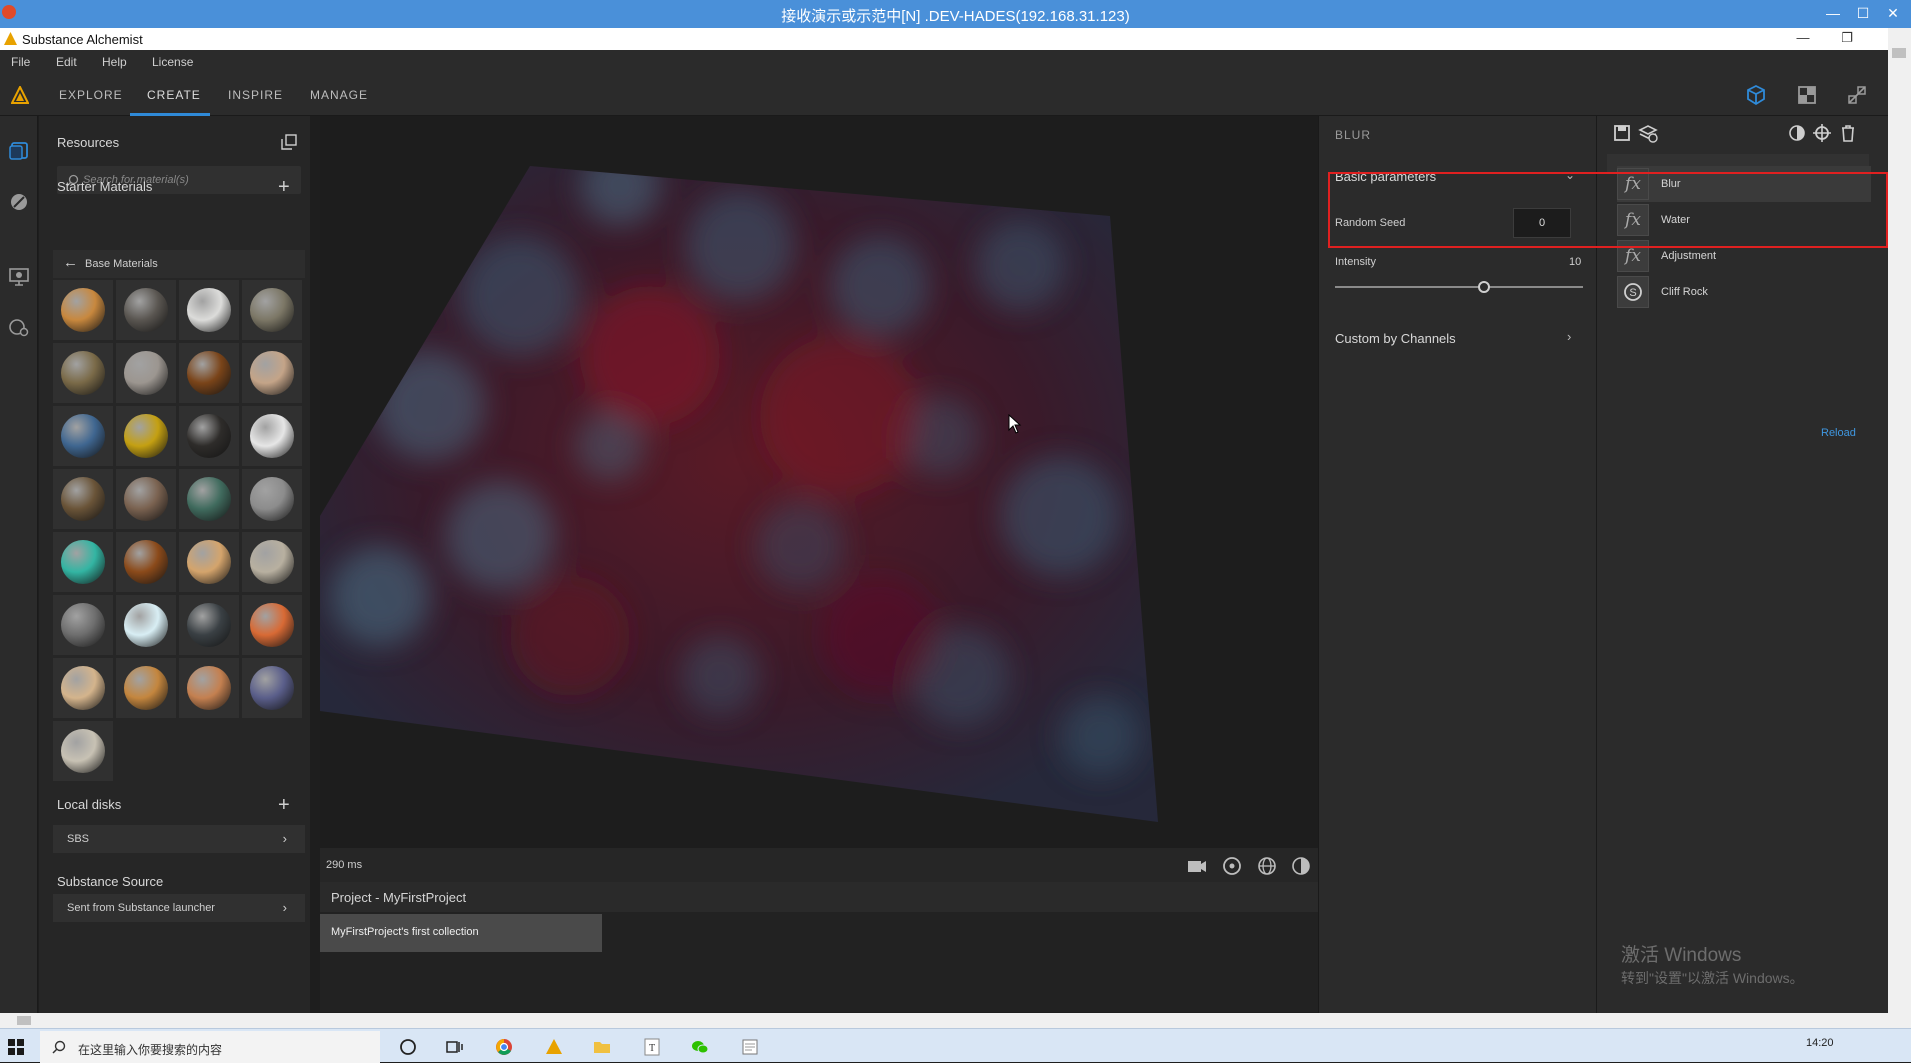 This screenshot has height=1063, width=1911. I want to click on intensity-slider-track, so click(1459, 287).